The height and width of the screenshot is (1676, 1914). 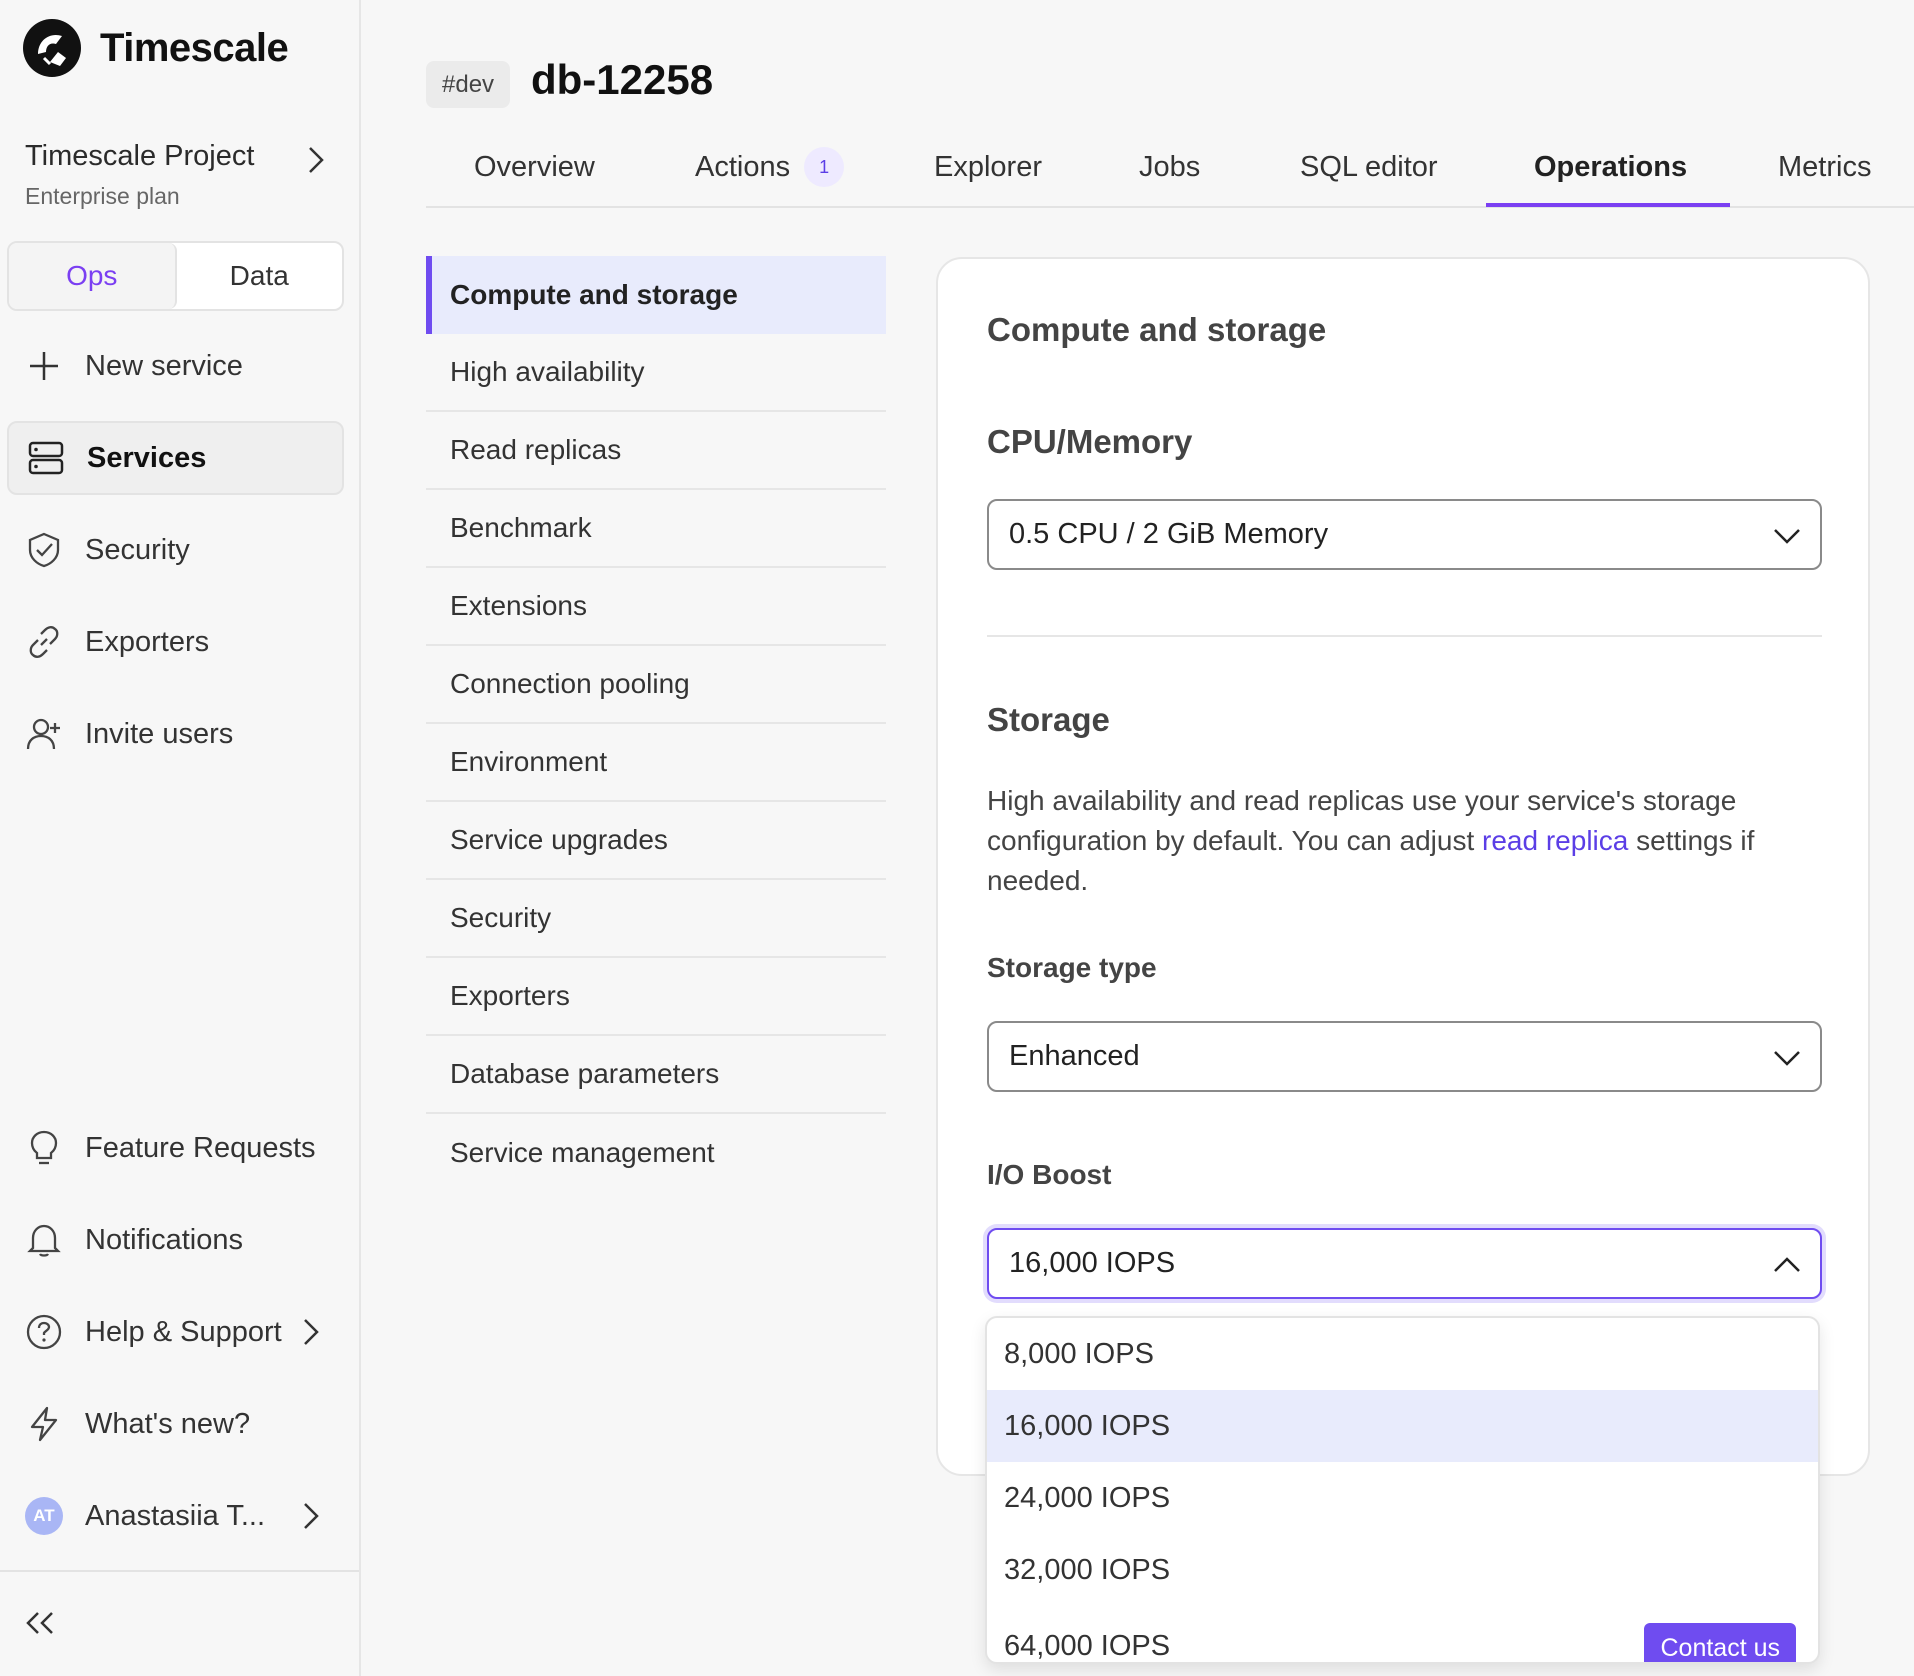 I want to click on brand-name: Timescale, so click(x=194, y=47).